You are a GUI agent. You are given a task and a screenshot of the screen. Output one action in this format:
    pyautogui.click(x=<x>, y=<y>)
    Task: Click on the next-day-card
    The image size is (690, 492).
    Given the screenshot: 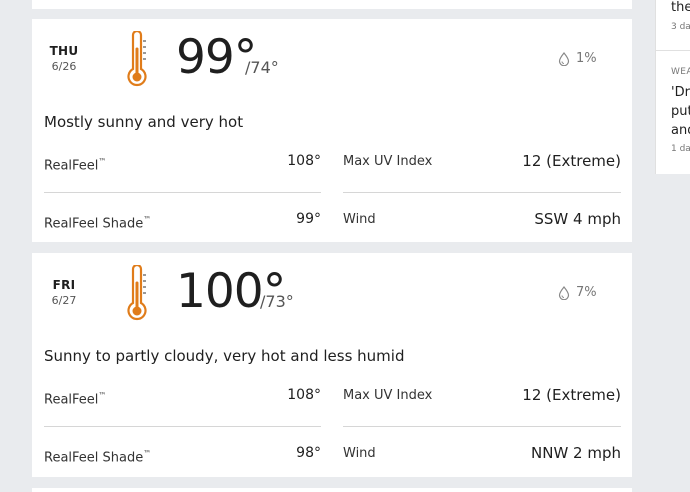 What is the action you would take?
    pyautogui.click(x=332, y=490)
    